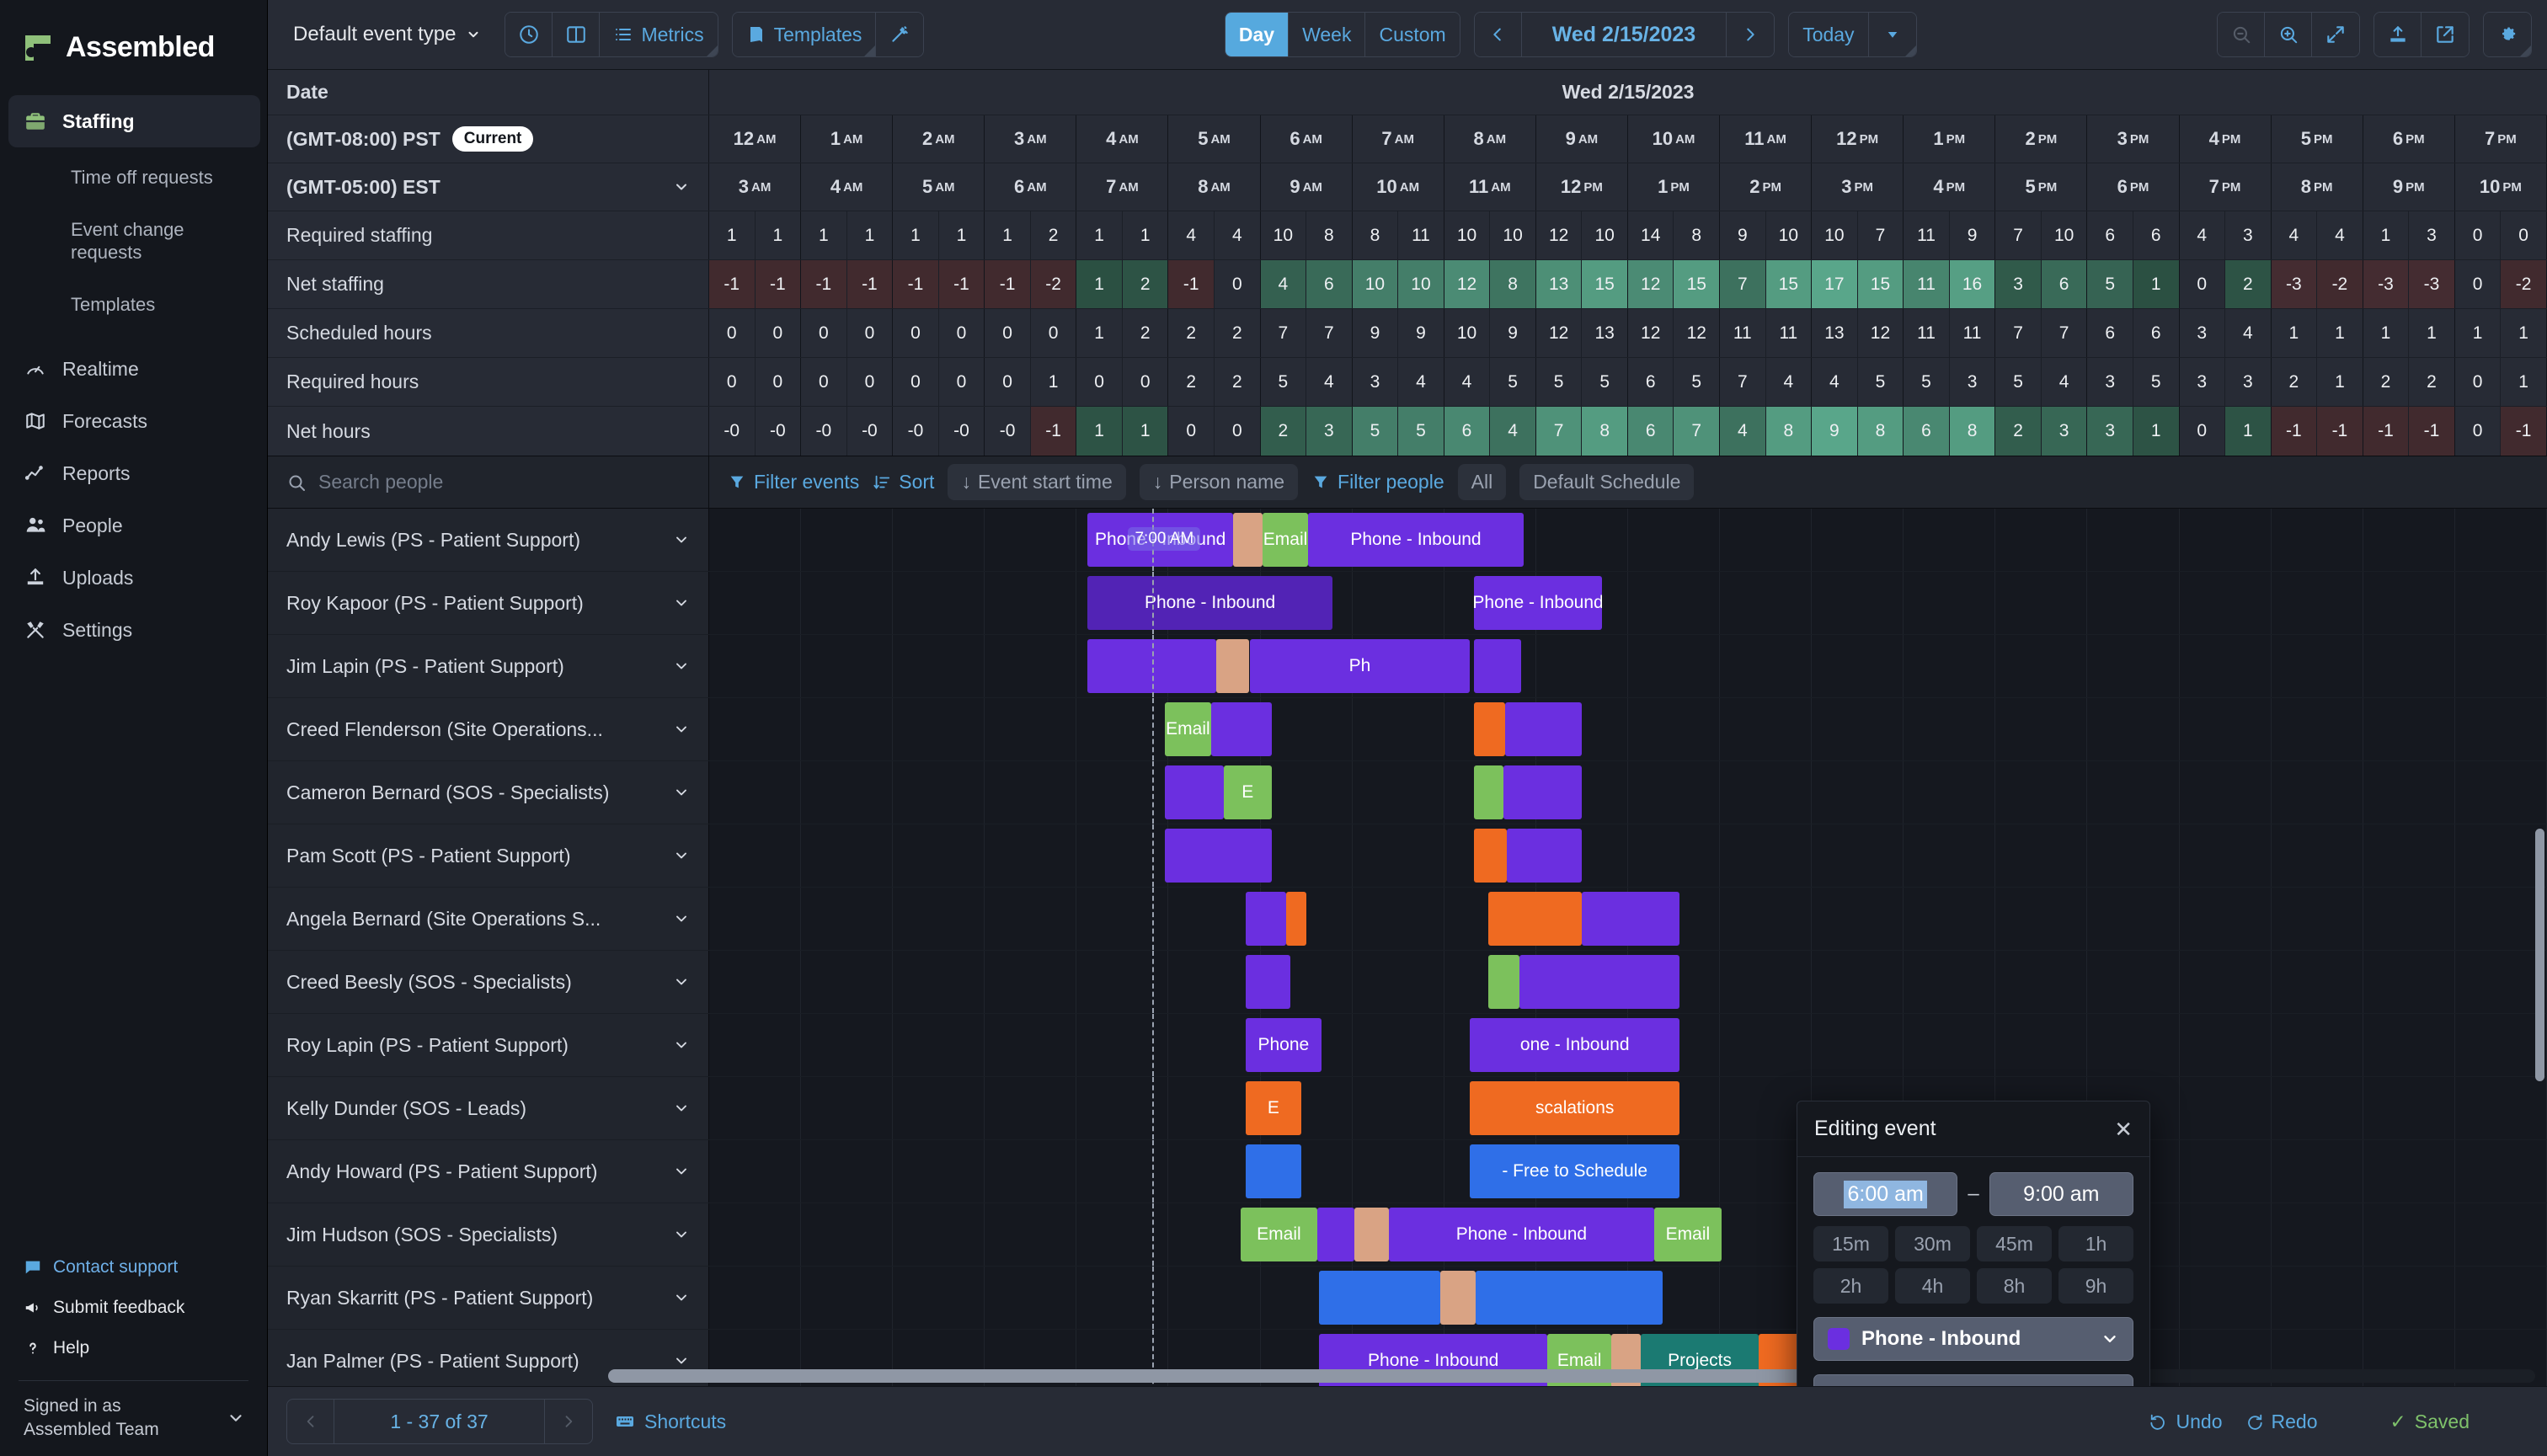 The image size is (2547, 1456). What do you see at coordinates (2014, 1286) in the screenshot?
I see `duration-preset-8h: 8h` at bounding box center [2014, 1286].